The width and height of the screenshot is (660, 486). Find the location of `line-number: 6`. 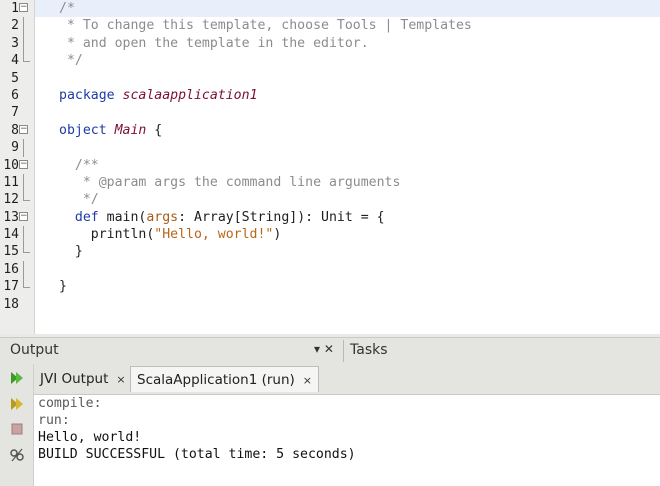

line-number: 6 is located at coordinates (15, 95).